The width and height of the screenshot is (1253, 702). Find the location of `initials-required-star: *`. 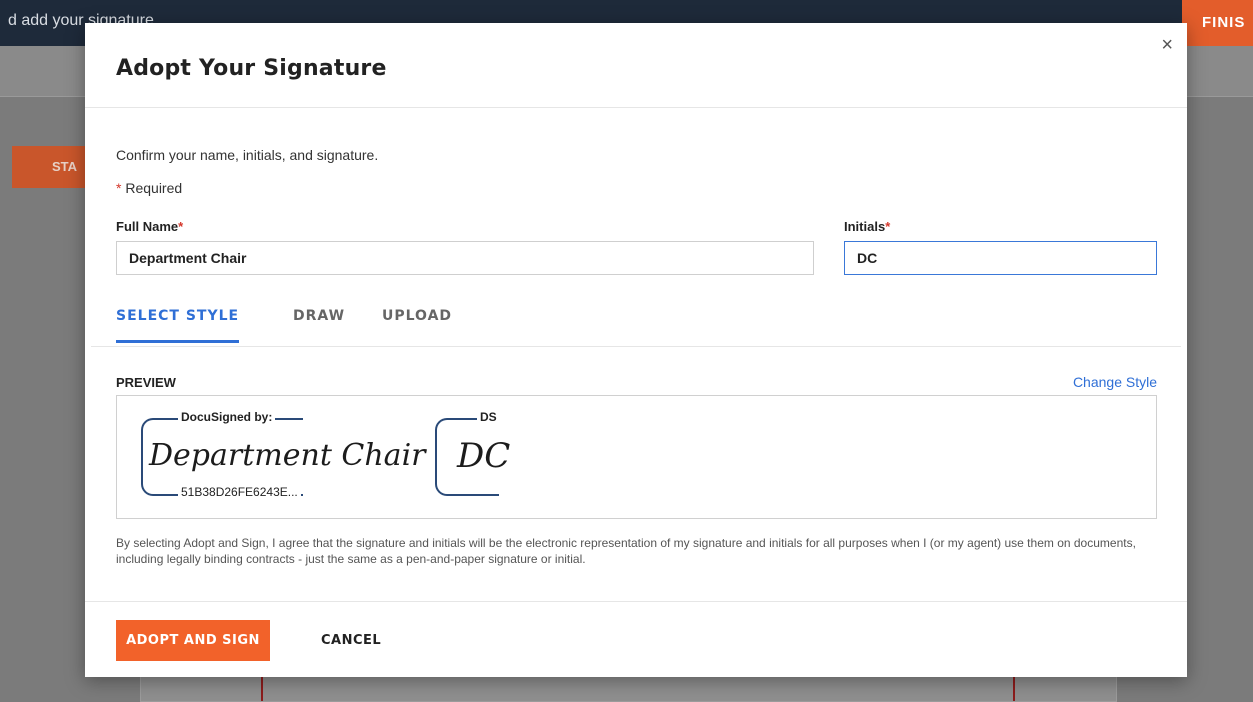

initials-required-star: * is located at coordinates (888, 226).